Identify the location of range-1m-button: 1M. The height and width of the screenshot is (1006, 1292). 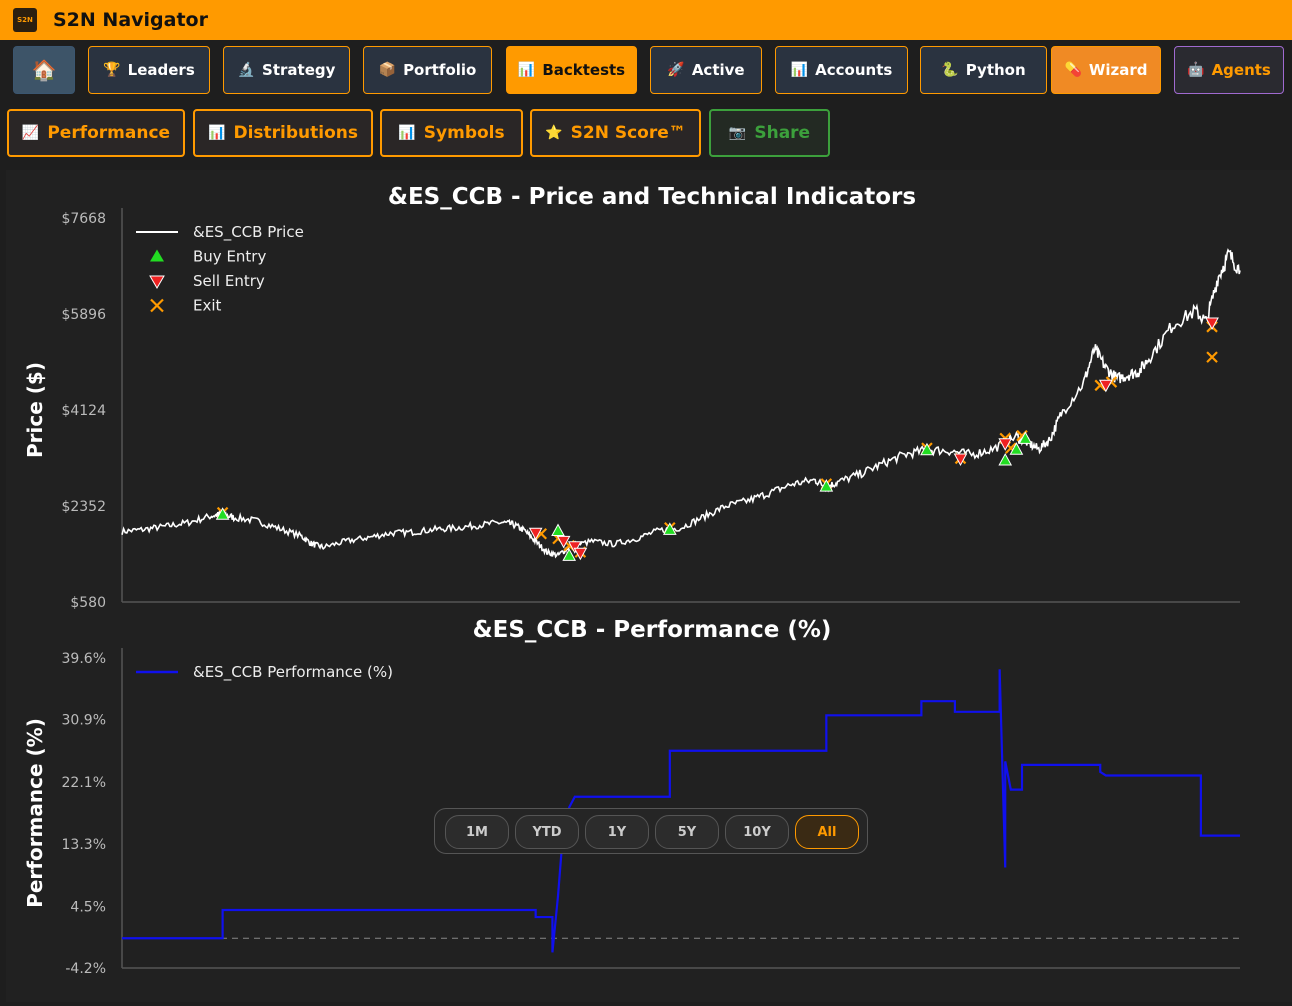
(477, 832).